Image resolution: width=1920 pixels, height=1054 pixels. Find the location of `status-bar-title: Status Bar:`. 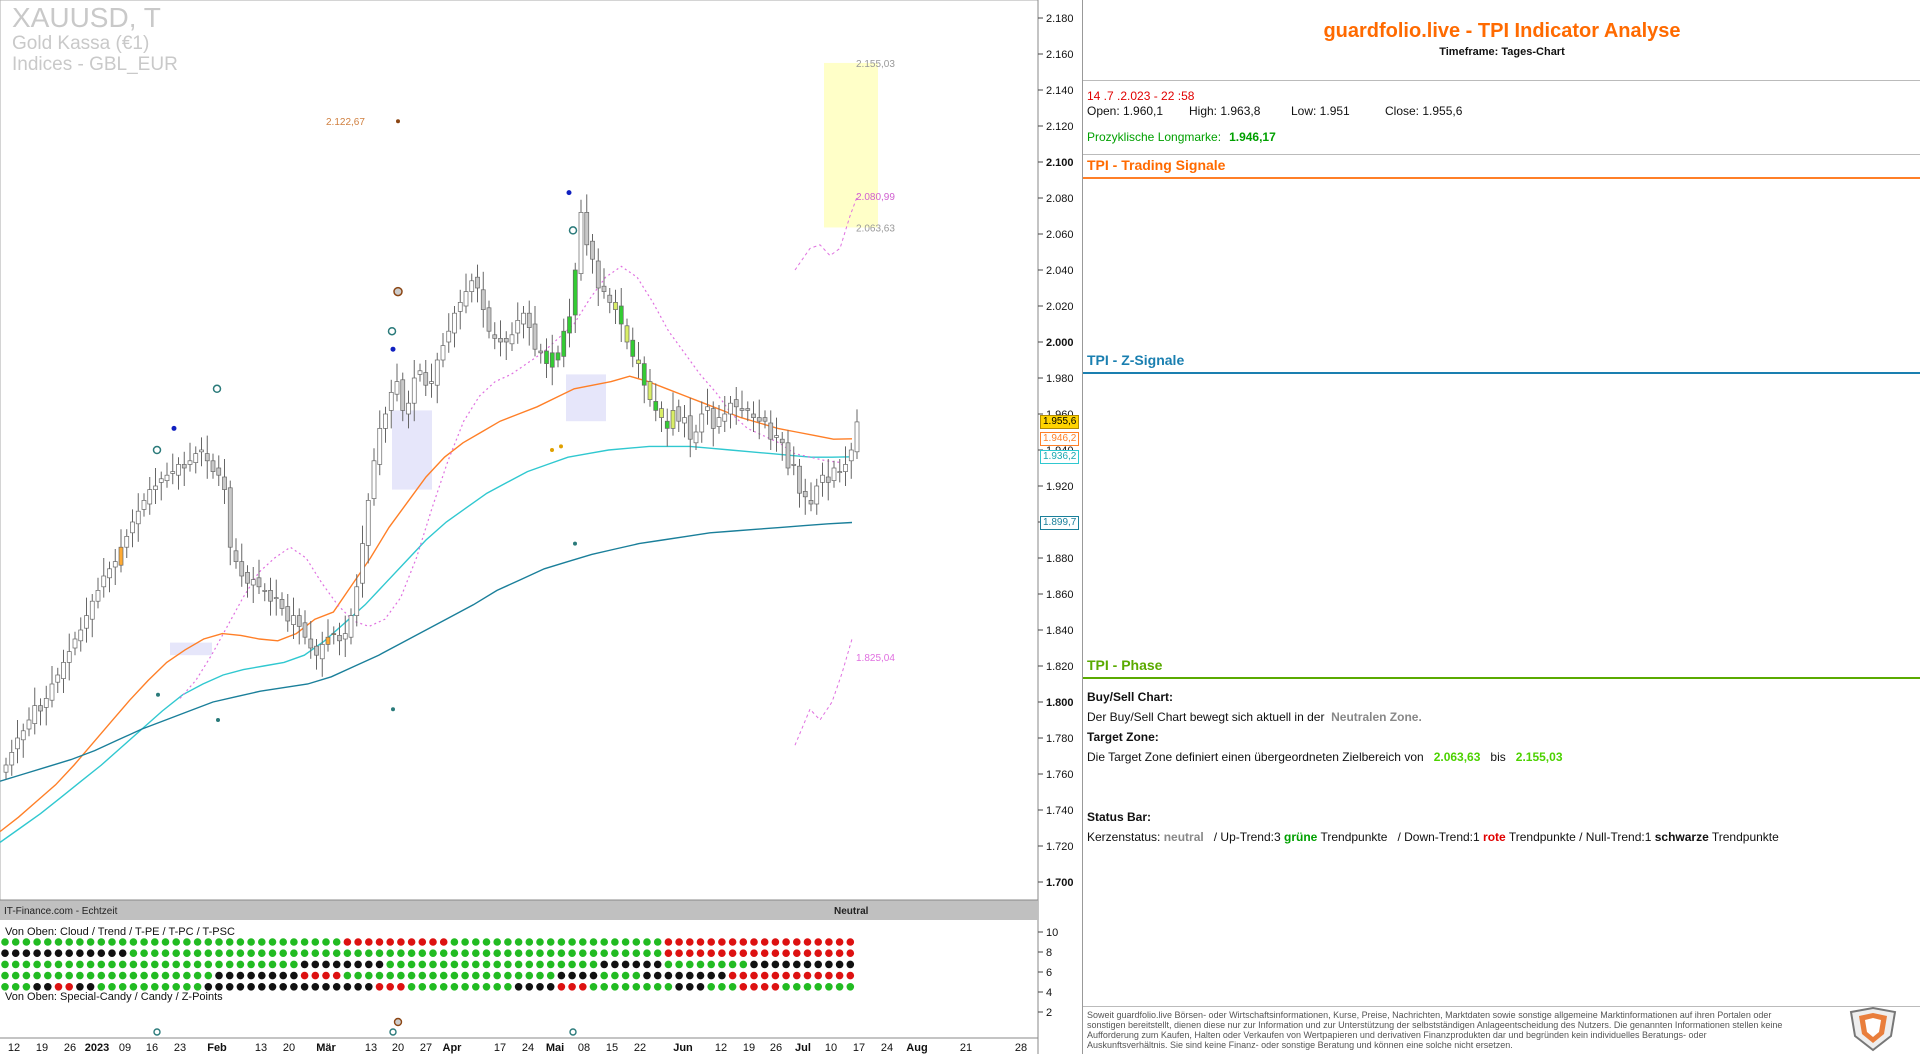

status-bar-title: Status Bar: is located at coordinates (1119, 817).